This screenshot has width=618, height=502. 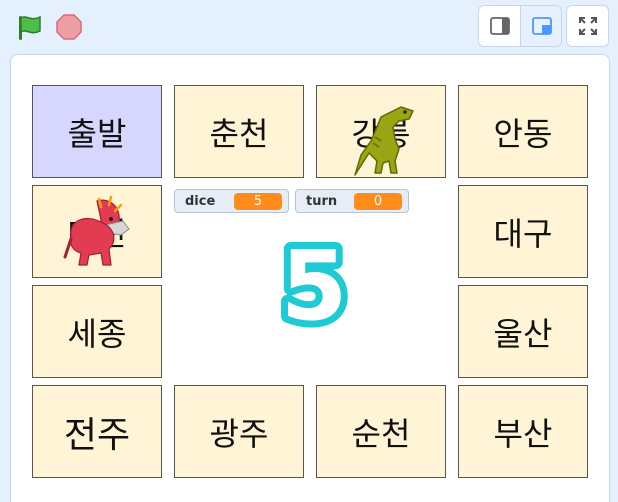 I want to click on large-stage-icon, so click(x=541, y=26).